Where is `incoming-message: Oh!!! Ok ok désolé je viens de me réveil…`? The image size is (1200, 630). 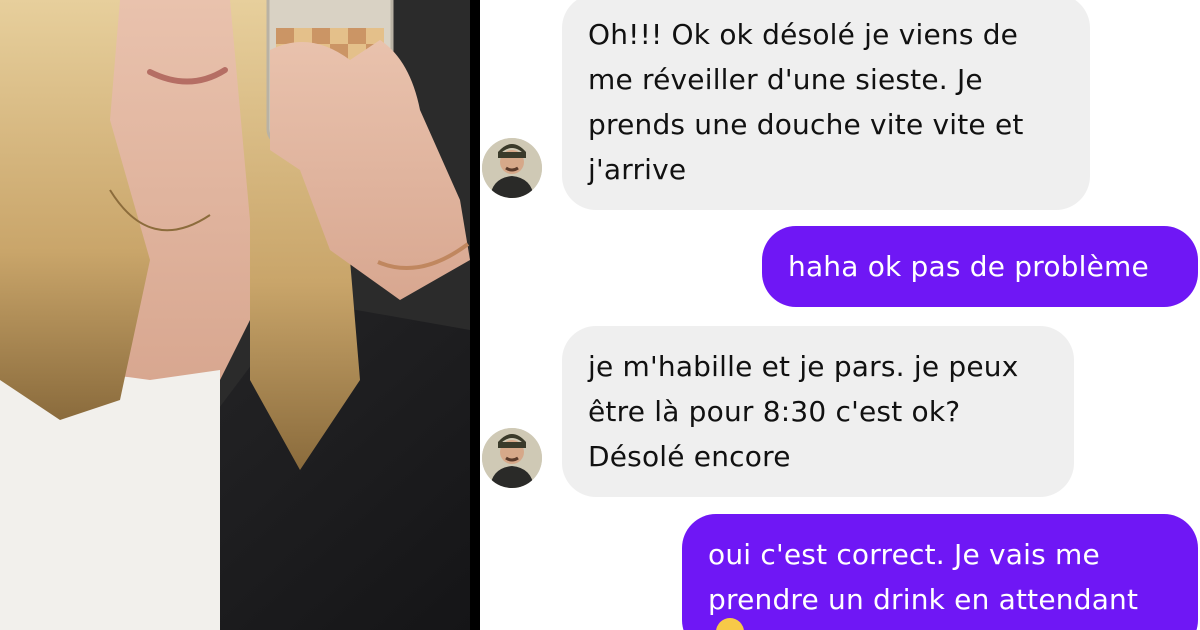
incoming-message: Oh!!! Ok ok désolé je viens de me réveil… is located at coordinates (826, 105).